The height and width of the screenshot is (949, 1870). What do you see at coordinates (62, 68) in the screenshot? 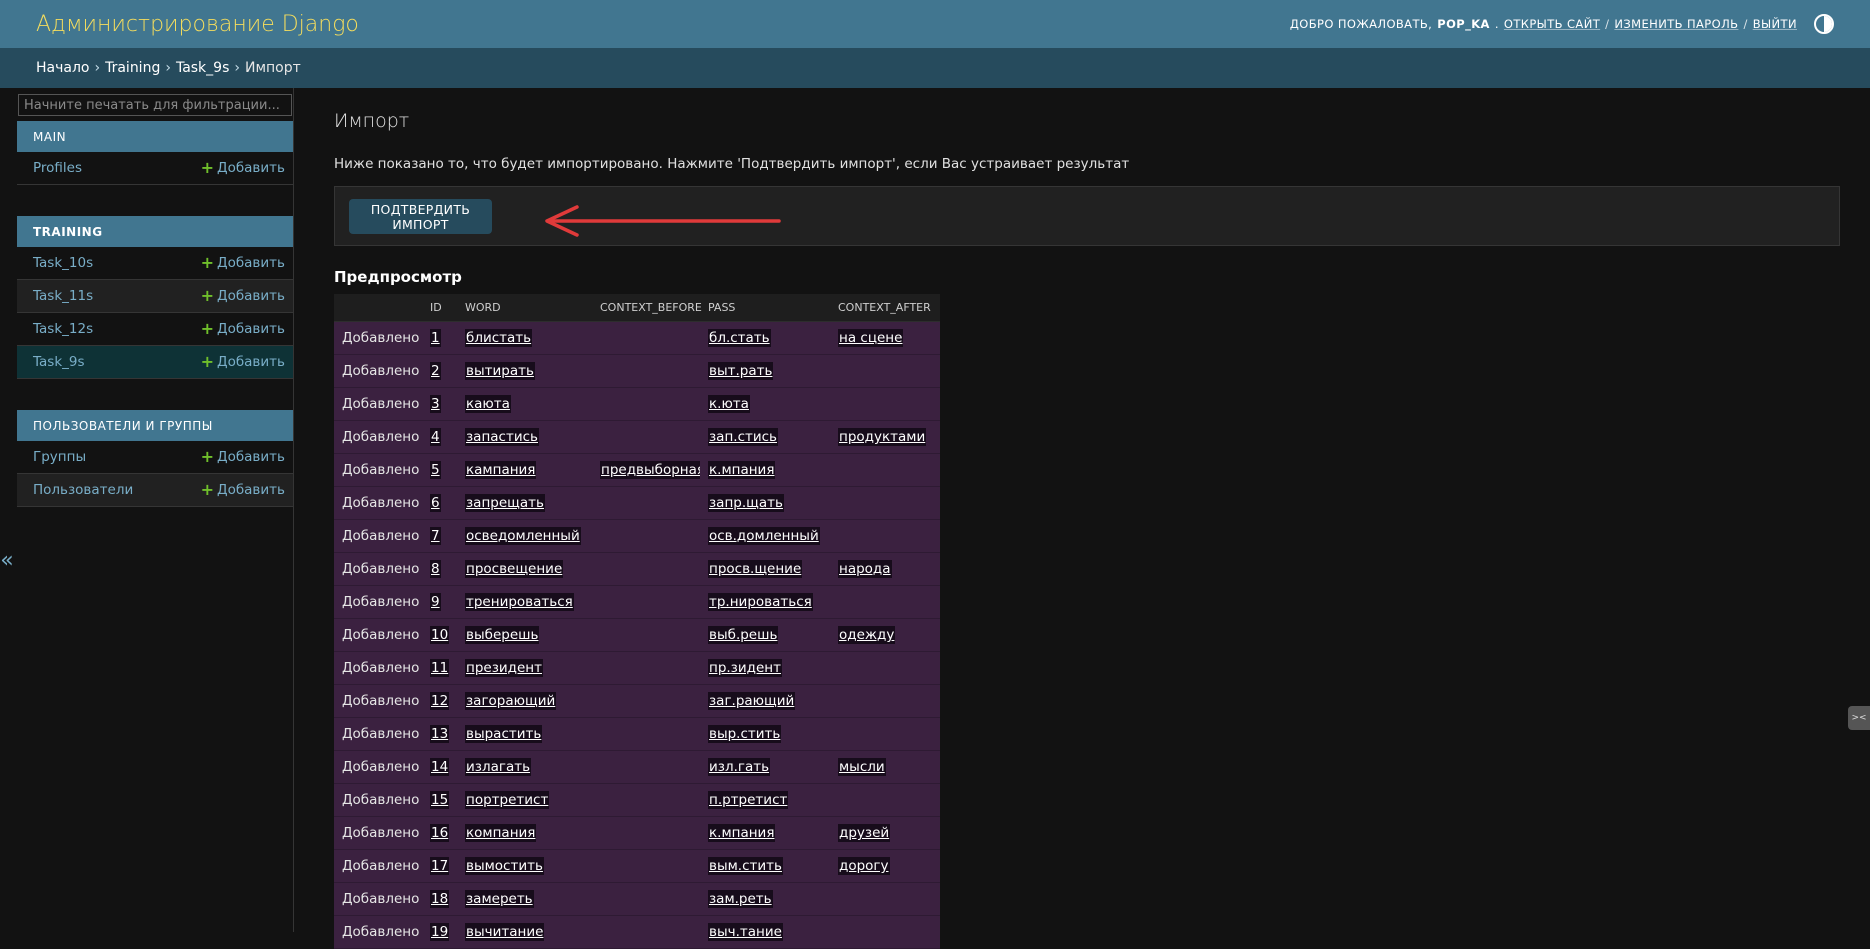
I see `breadcrumb-home: Начало` at bounding box center [62, 68].